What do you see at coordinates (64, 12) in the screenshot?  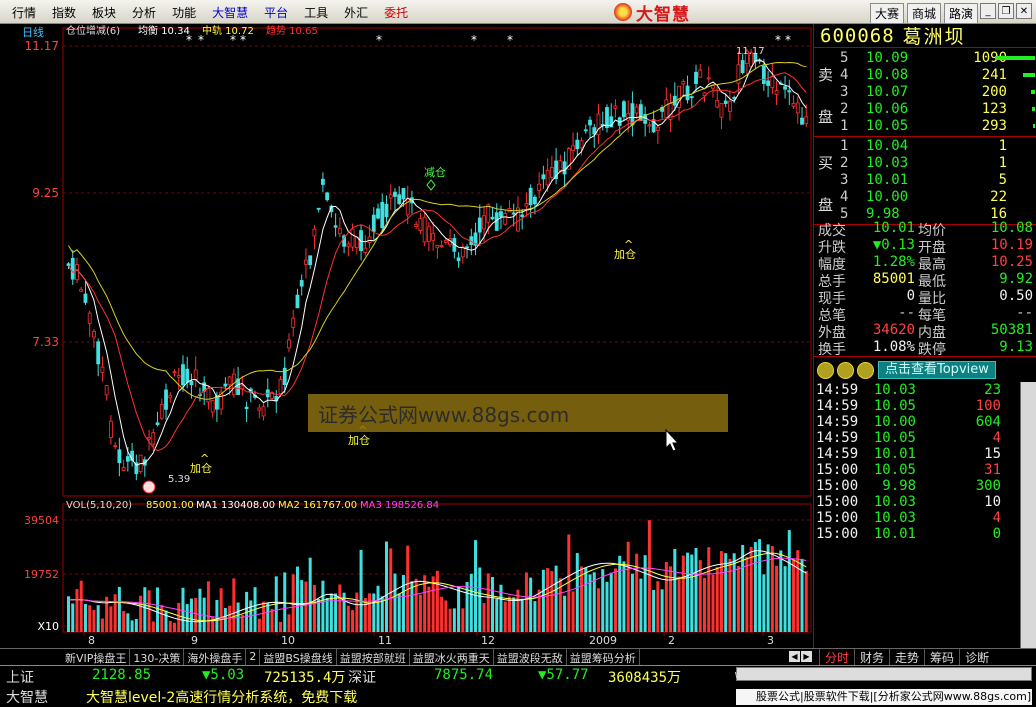 I see `menu-item-1: 指数` at bounding box center [64, 12].